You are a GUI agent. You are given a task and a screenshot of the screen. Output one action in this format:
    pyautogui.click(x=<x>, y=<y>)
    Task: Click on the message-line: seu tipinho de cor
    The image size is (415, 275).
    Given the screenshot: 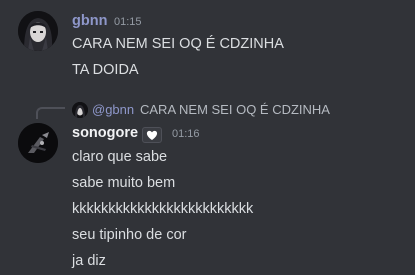 What is the action you would take?
    pyautogui.click(x=129, y=235)
    